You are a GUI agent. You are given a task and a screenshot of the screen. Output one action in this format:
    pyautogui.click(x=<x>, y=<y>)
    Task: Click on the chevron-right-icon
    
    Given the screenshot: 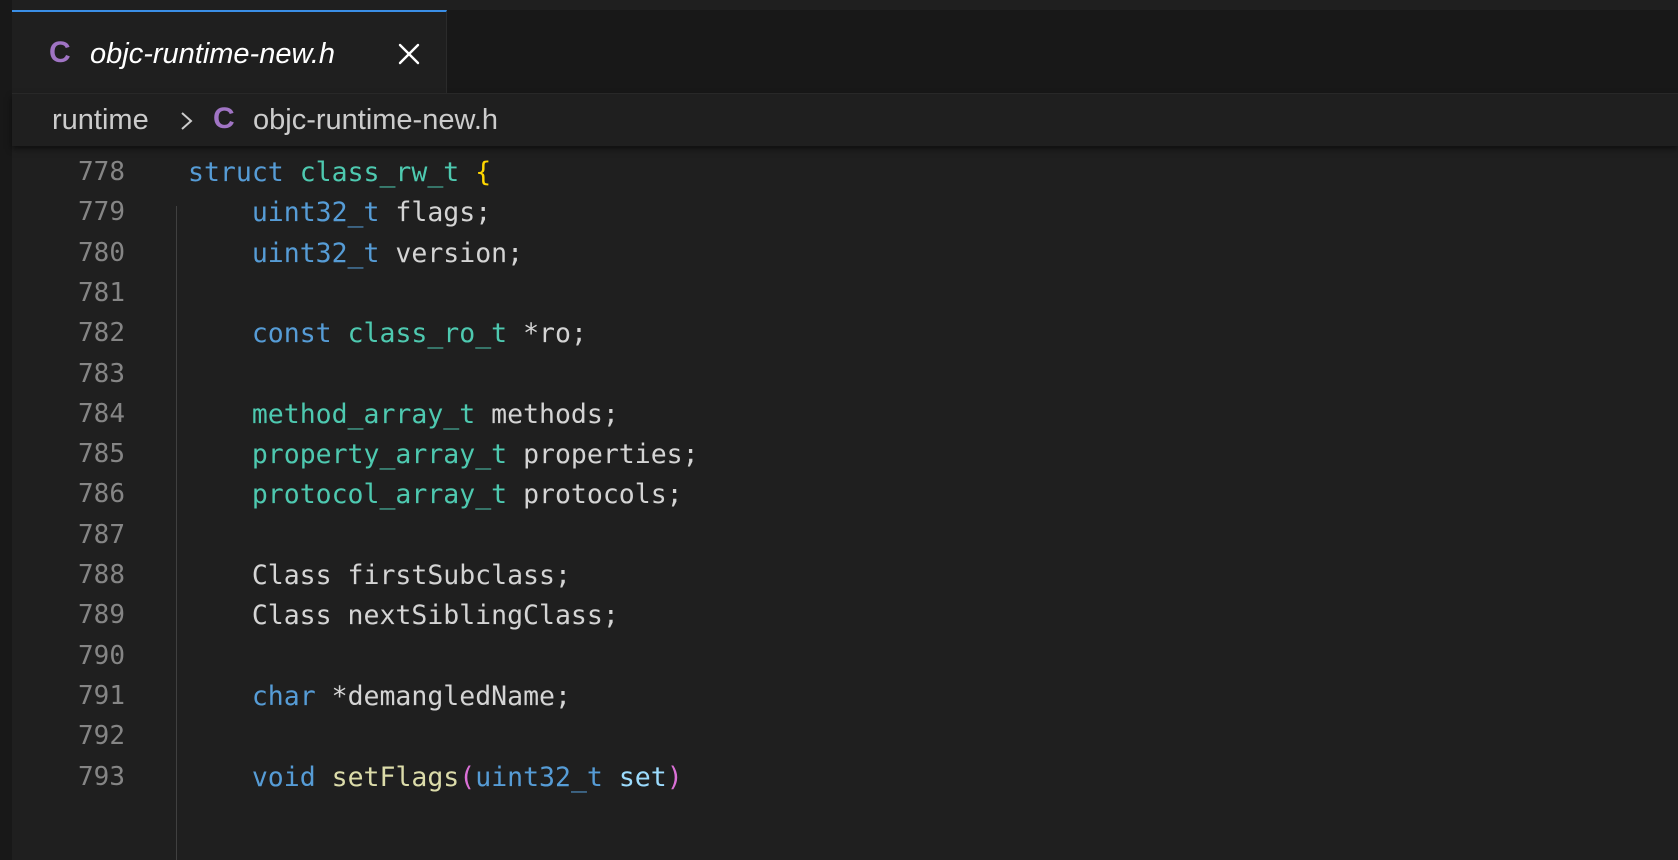 What is the action you would take?
    pyautogui.click(x=187, y=121)
    